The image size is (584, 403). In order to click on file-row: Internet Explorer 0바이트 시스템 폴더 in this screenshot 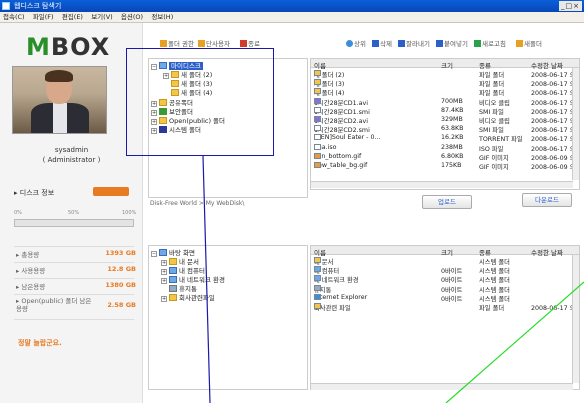, I will do `click(442, 297)`.